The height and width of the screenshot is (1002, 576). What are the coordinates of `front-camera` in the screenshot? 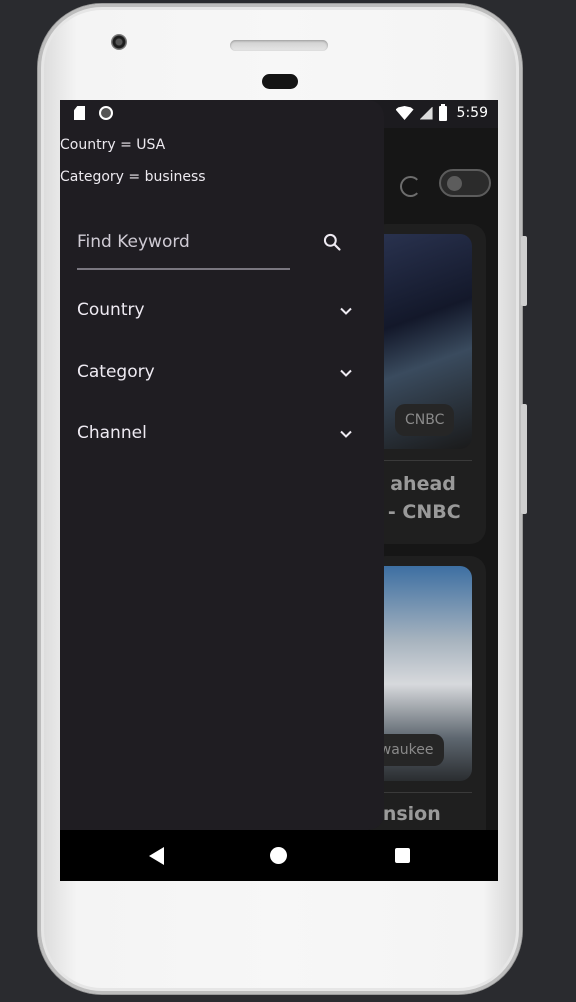 It's located at (119, 42).